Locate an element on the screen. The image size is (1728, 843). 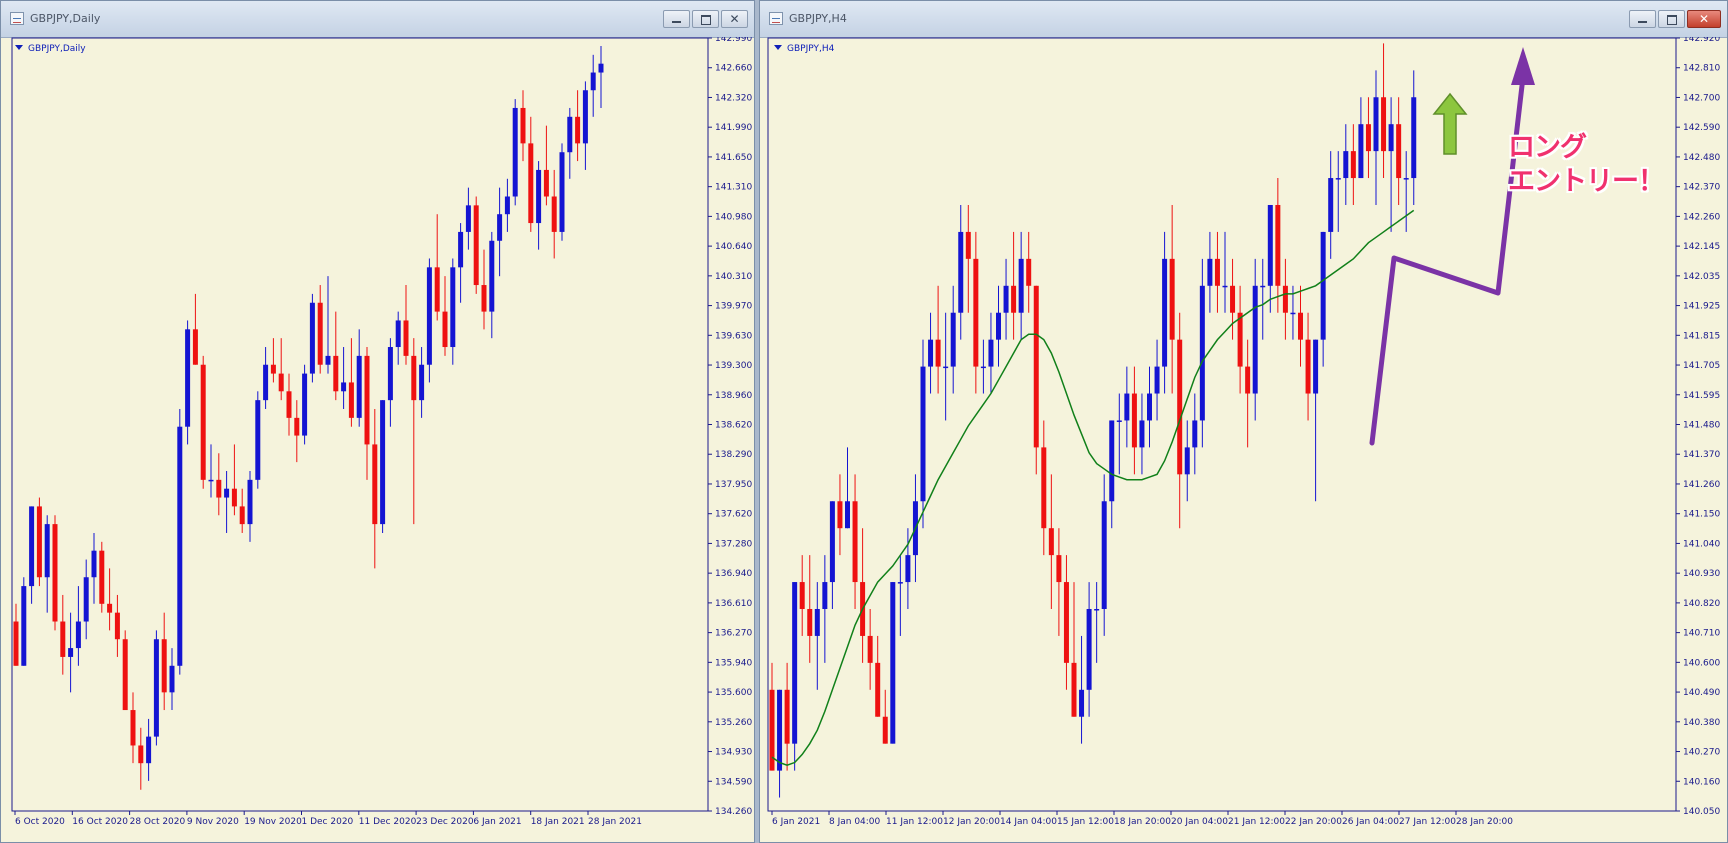
y-tick-label: 137.620 is located at coordinates (733, 515).